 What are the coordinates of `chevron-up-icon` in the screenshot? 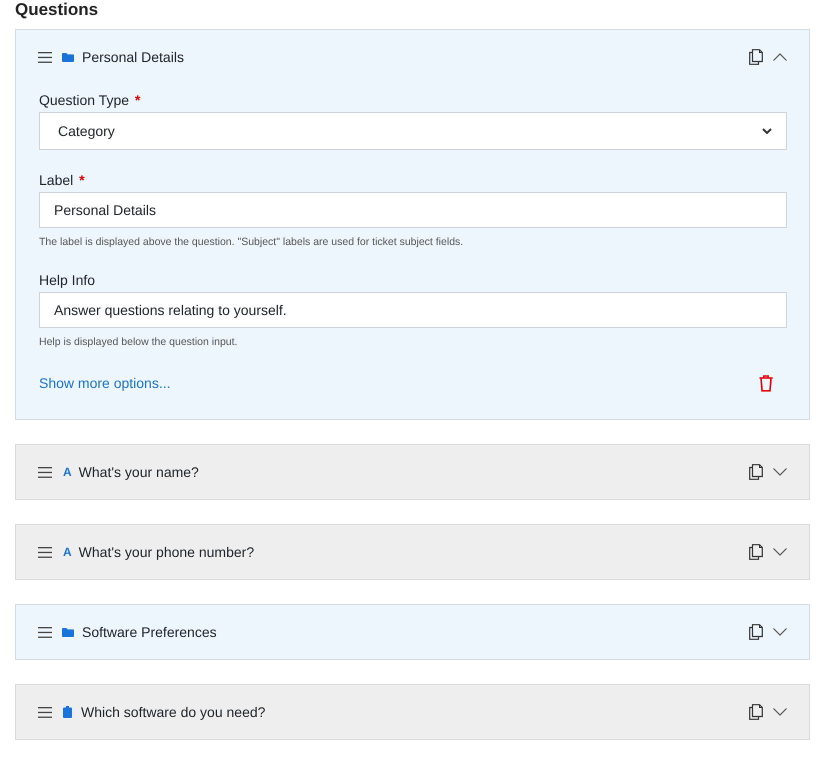 It's located at (780, 57).